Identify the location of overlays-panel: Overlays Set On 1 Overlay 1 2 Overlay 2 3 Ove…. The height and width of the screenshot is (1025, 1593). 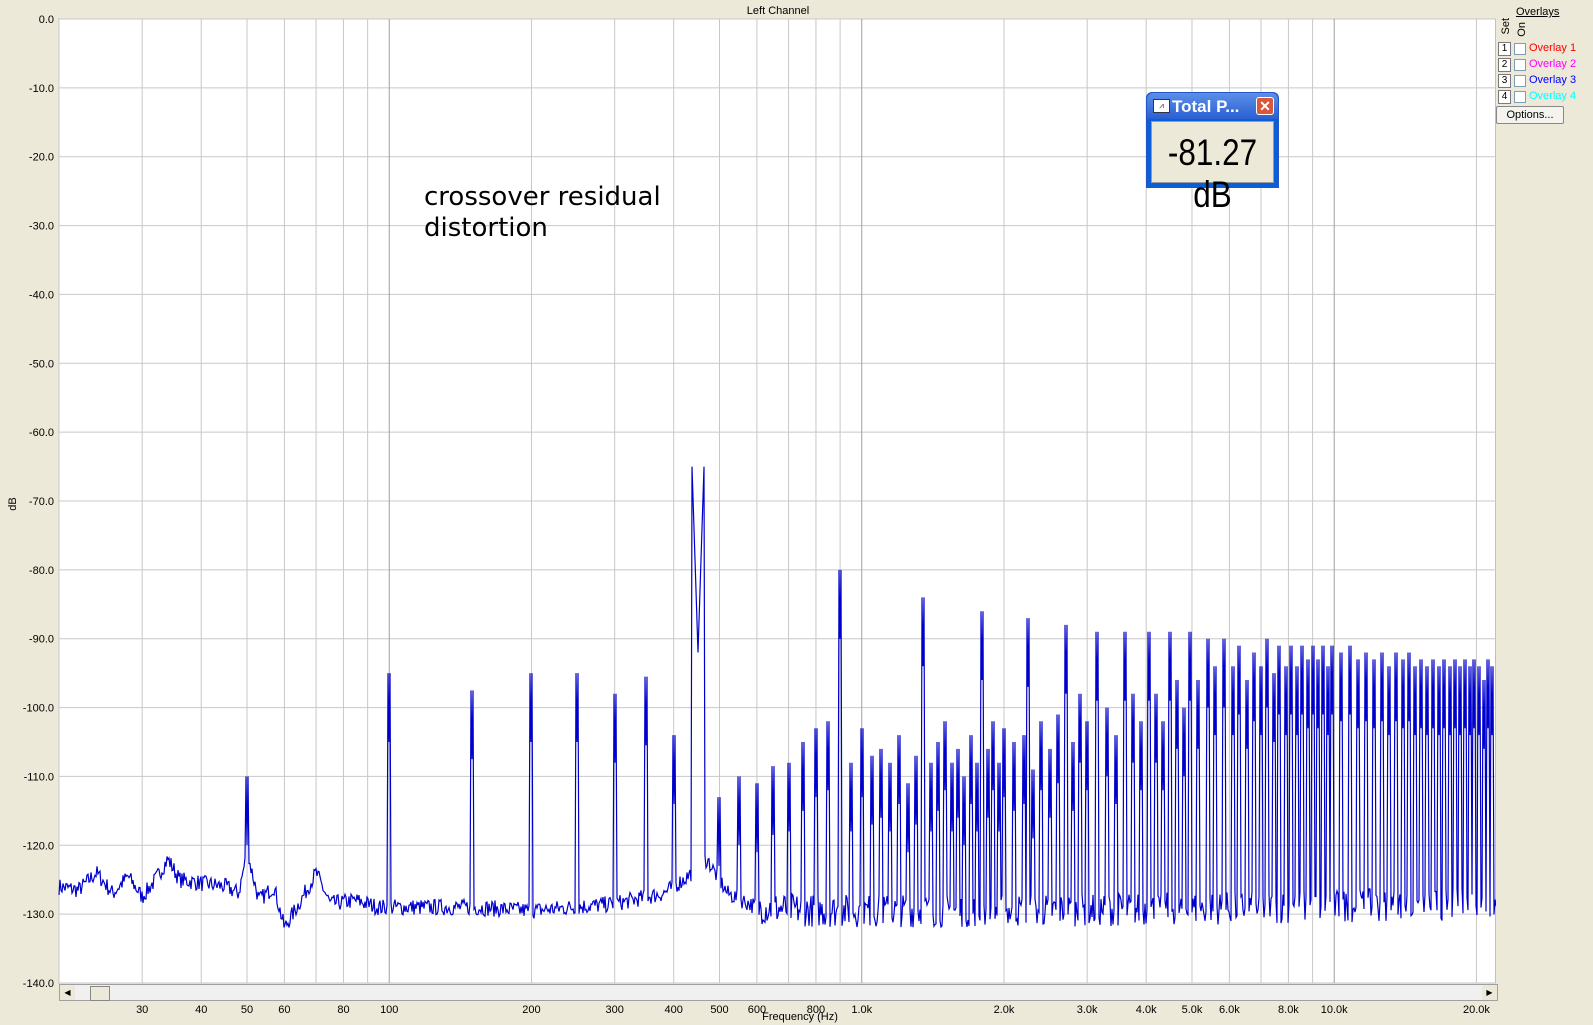
(1541, 74).